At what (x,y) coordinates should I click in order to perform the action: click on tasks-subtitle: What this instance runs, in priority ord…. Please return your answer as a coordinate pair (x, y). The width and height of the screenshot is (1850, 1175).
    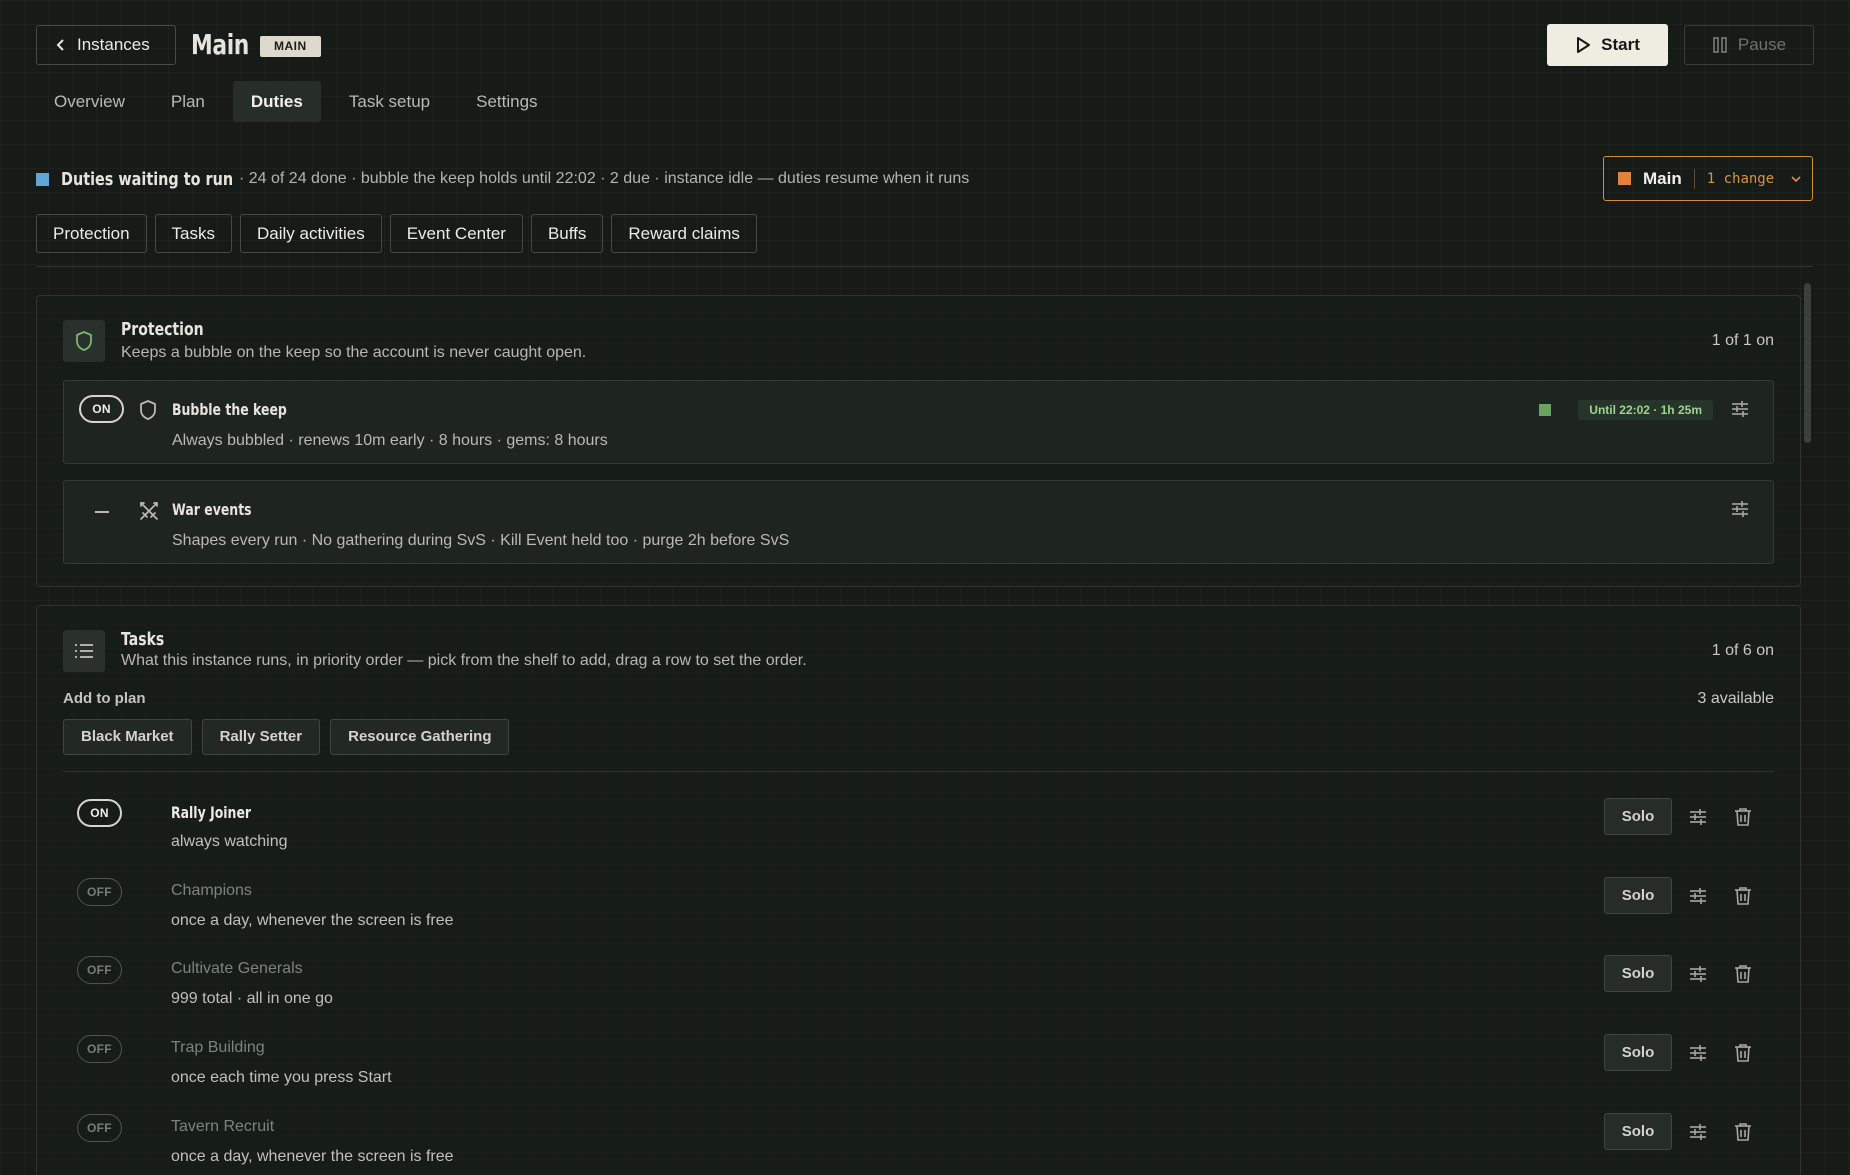
    Looking at the image, I should click on (464, 660).